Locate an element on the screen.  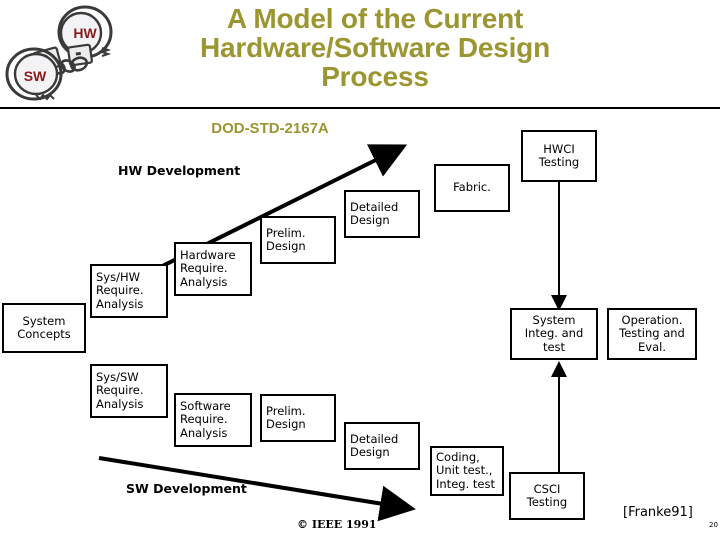
box-software-require-analysis-text: Software Require. Analysis is located at coordinates (205, 419).